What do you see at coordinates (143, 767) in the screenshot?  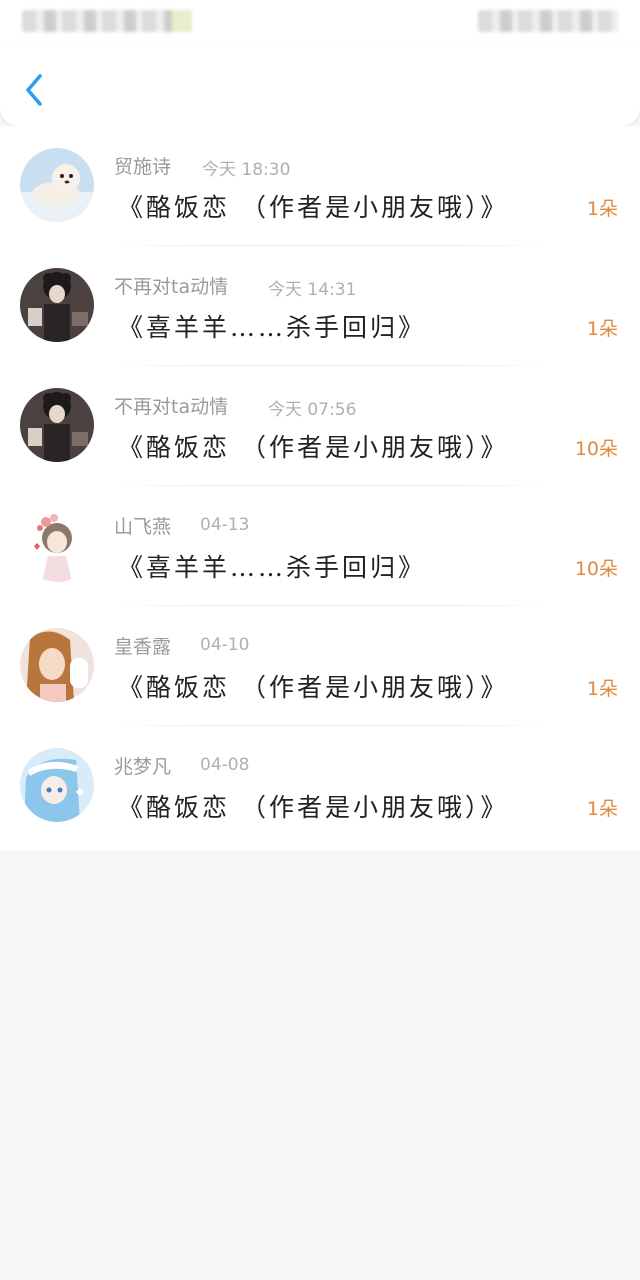 I see `sender-name: 兆梦凡` at bounding box center [143, 767].